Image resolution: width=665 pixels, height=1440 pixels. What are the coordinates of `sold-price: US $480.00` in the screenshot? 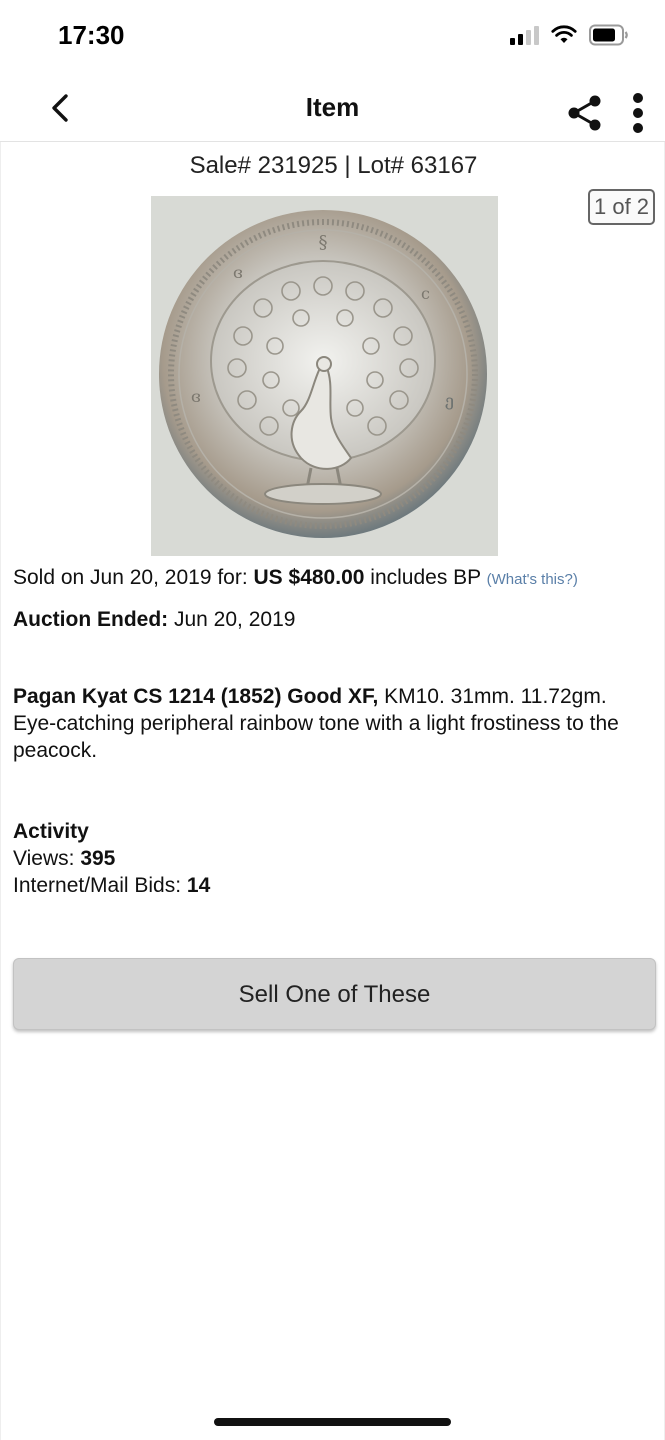 It's located at (309, 577).